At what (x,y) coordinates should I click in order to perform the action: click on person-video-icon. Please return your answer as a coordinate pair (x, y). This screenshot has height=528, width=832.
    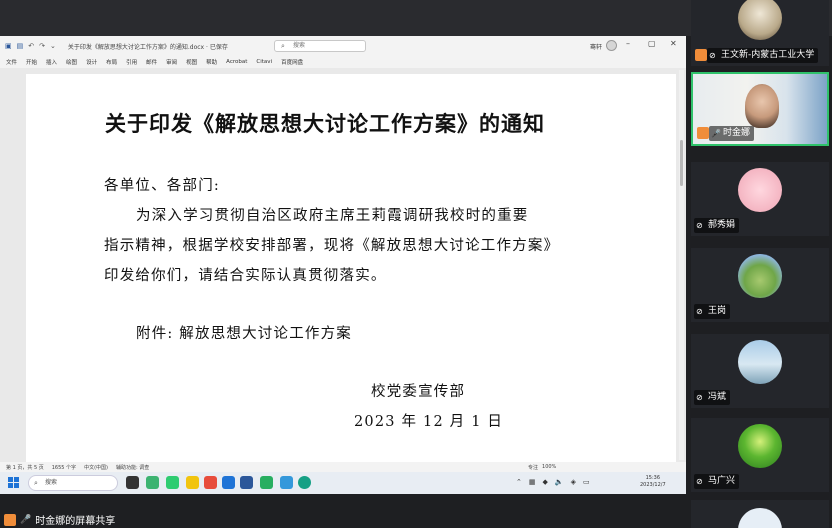
    Looking at the image, I should click on (762, 106).